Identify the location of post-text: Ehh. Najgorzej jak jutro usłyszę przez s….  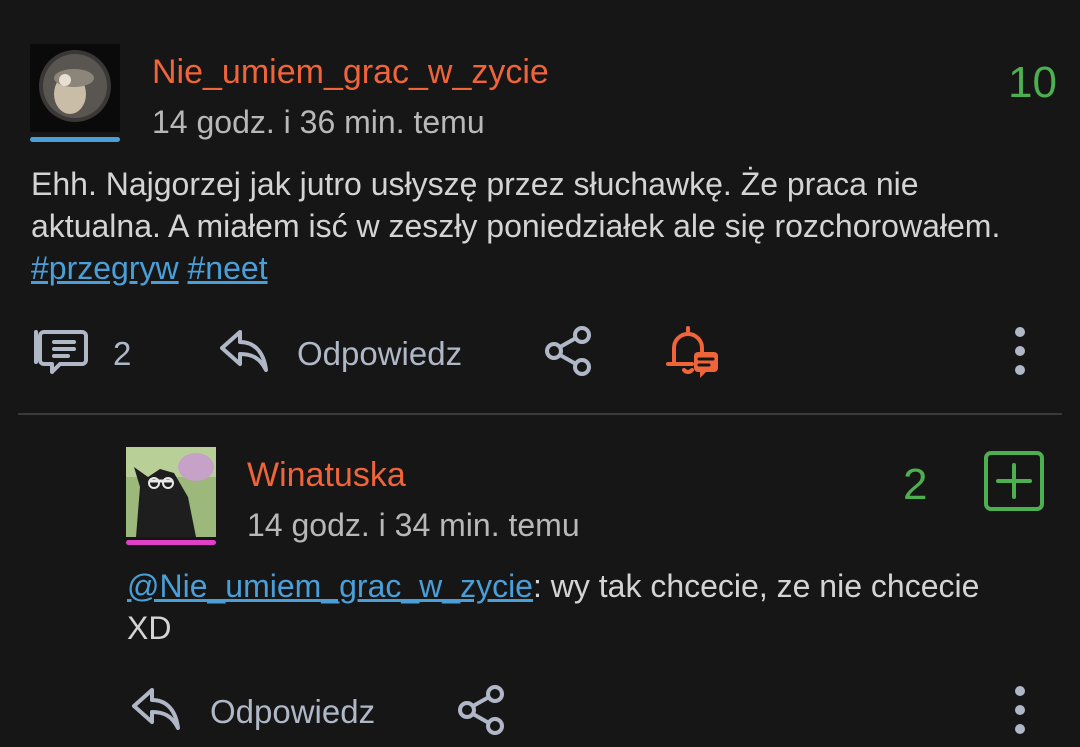
(516, 205).